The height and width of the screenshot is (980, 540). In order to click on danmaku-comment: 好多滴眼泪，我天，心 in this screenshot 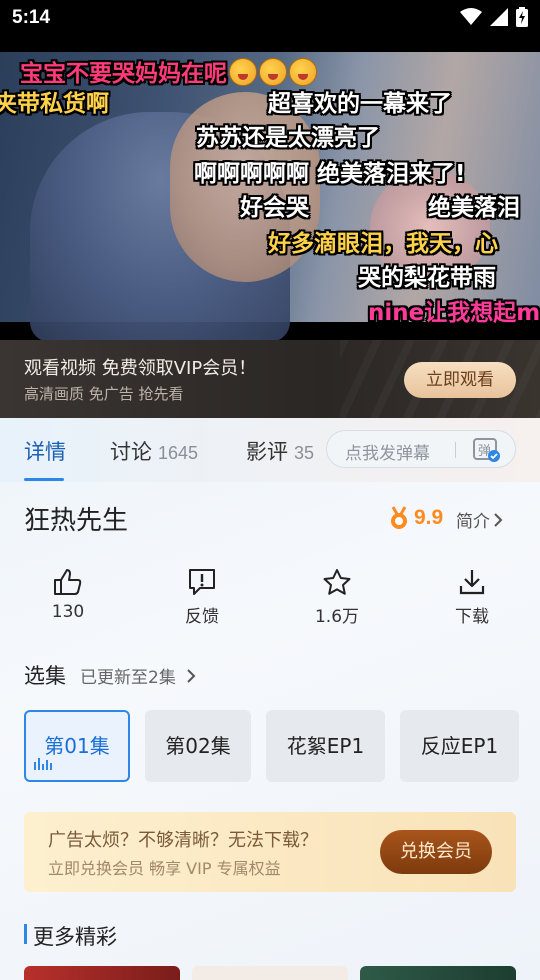, I will do `click(383, 244)`.